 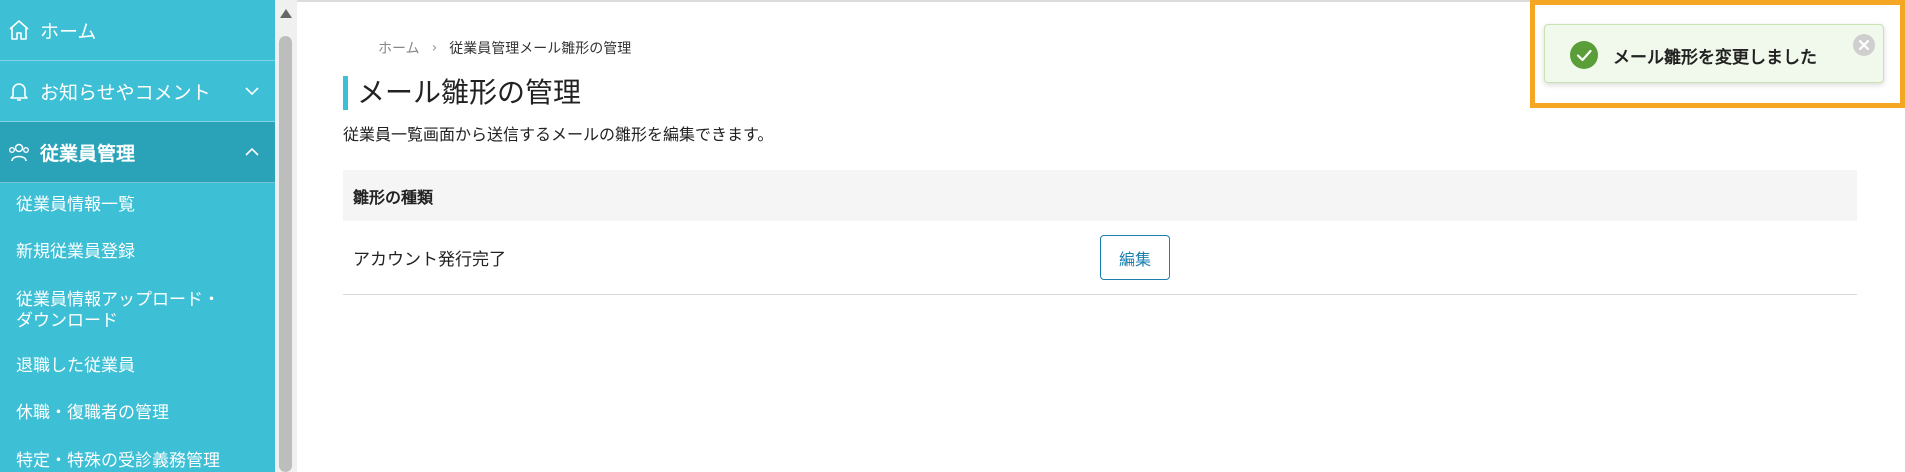 What do you see at coordinates (393, 197) in the screenshot?
I see `table-header-label: 雛形の種類` at bounding box center [393, 197].